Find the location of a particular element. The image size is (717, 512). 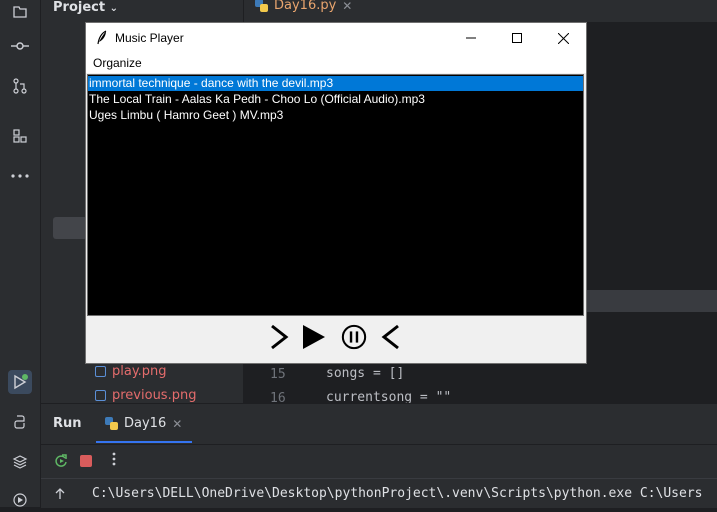

line-number: 15 is located at coordinates (278, 374).